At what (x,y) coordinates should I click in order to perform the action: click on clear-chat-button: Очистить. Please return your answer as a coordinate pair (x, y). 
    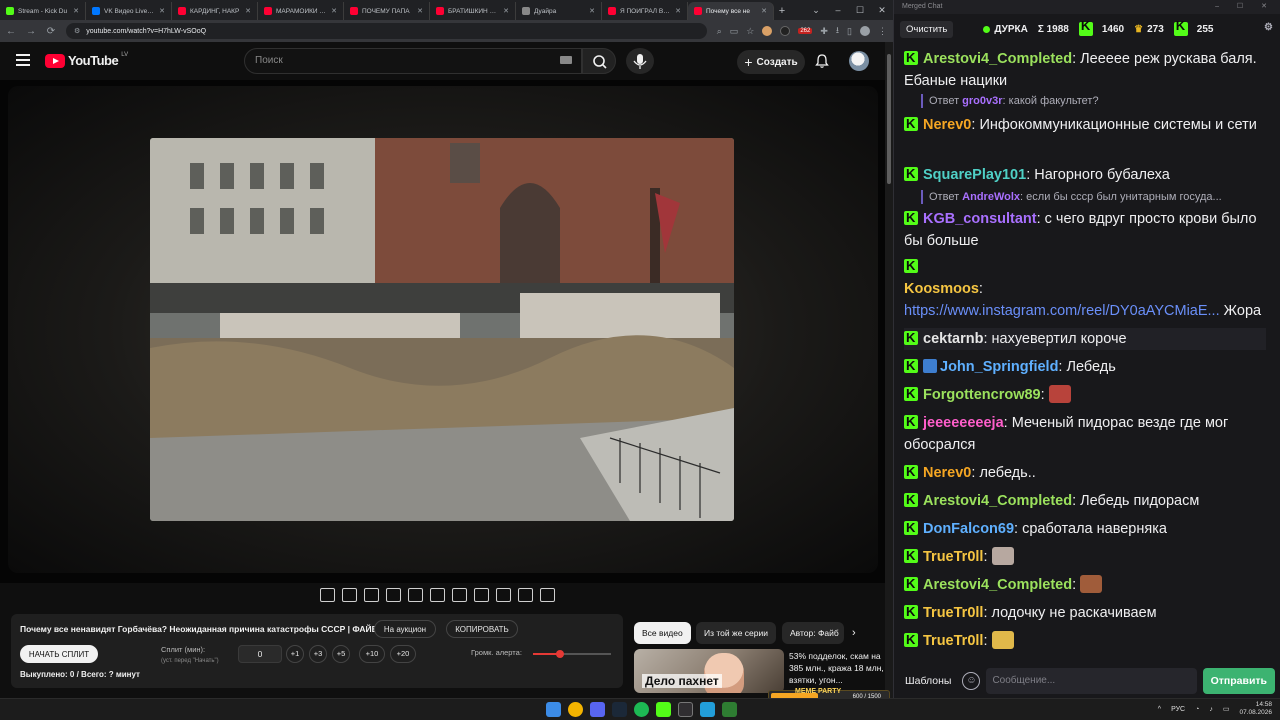
    Looking at the image, I should click on (927, 29).